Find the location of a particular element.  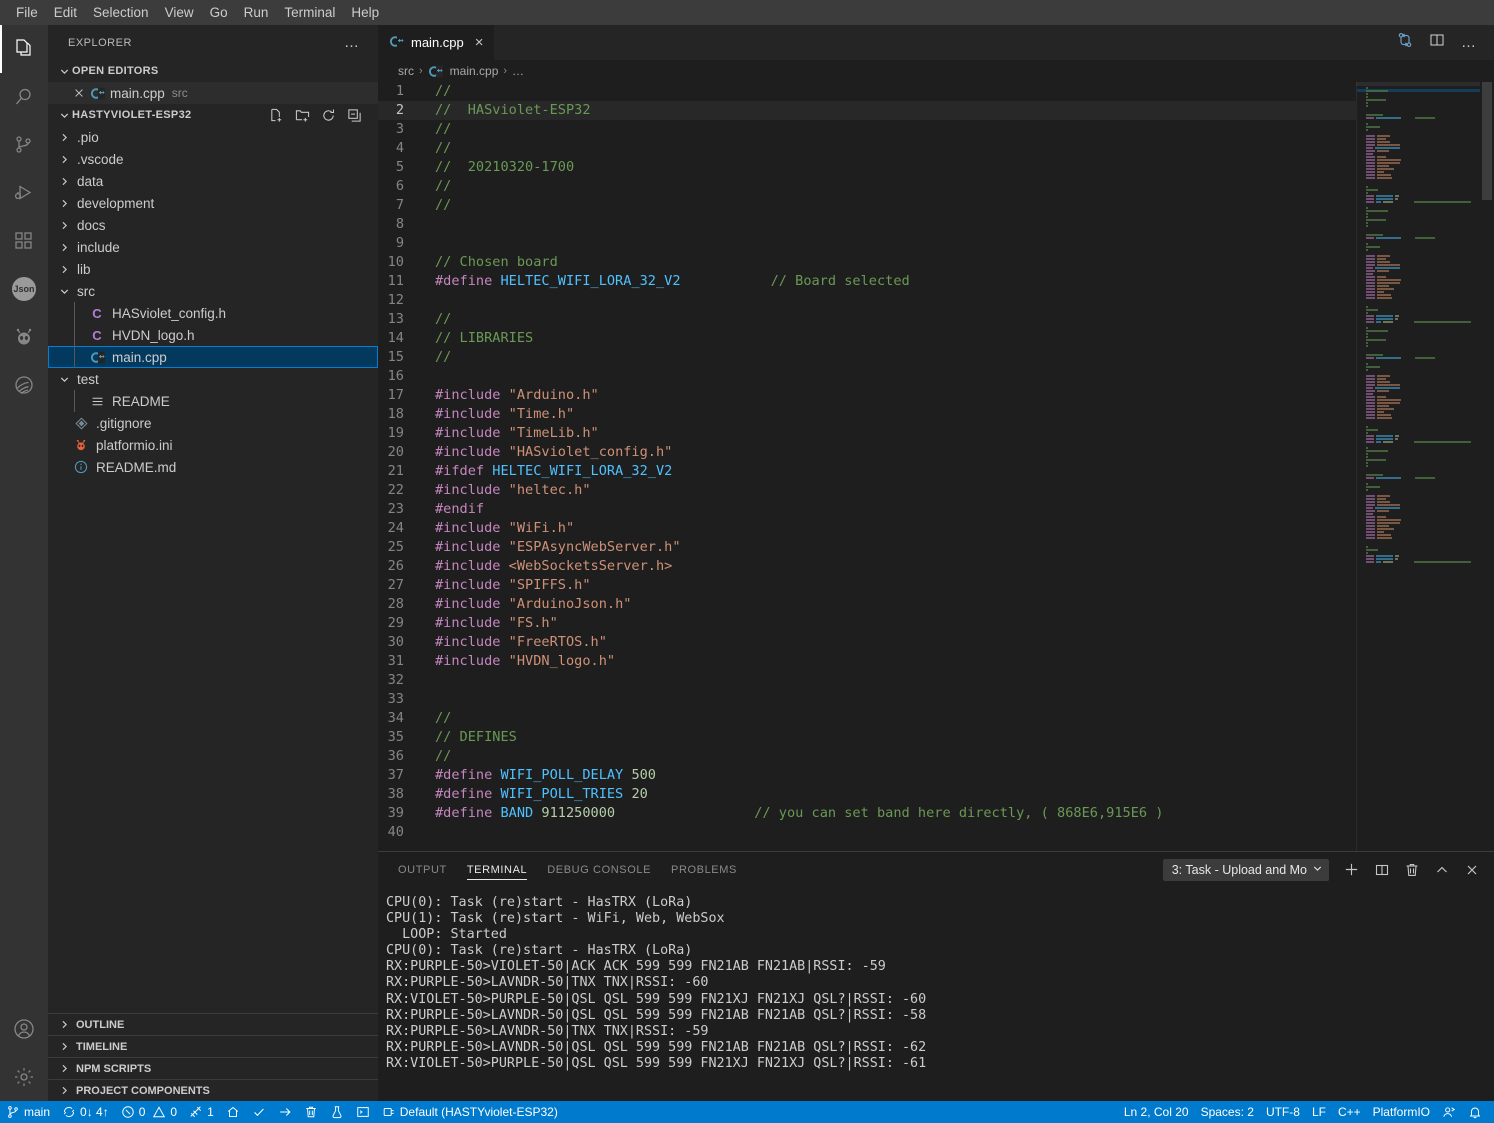

tree-folder-include: include is located at coordinates (213, 247).